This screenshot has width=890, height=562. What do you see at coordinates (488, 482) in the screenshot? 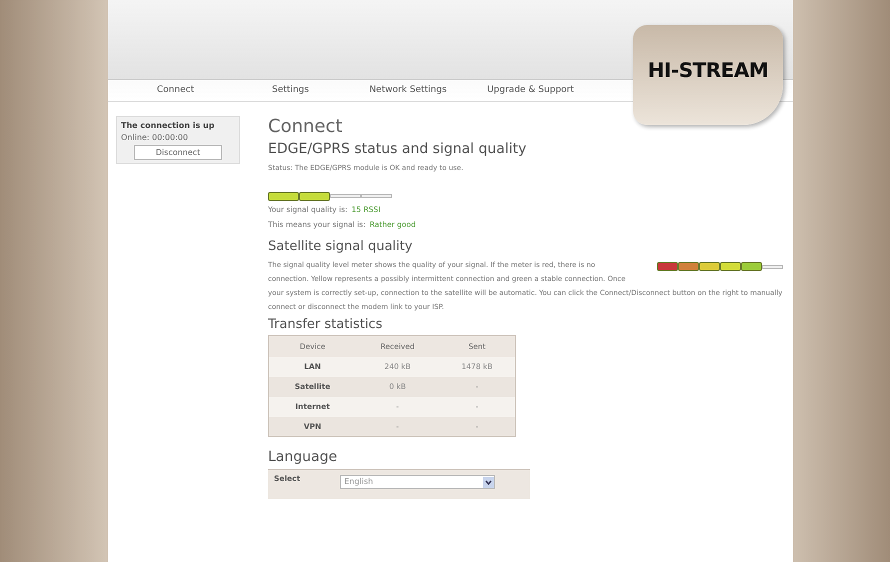
I see `dropdown-icon` at bounding box center [488, 482].